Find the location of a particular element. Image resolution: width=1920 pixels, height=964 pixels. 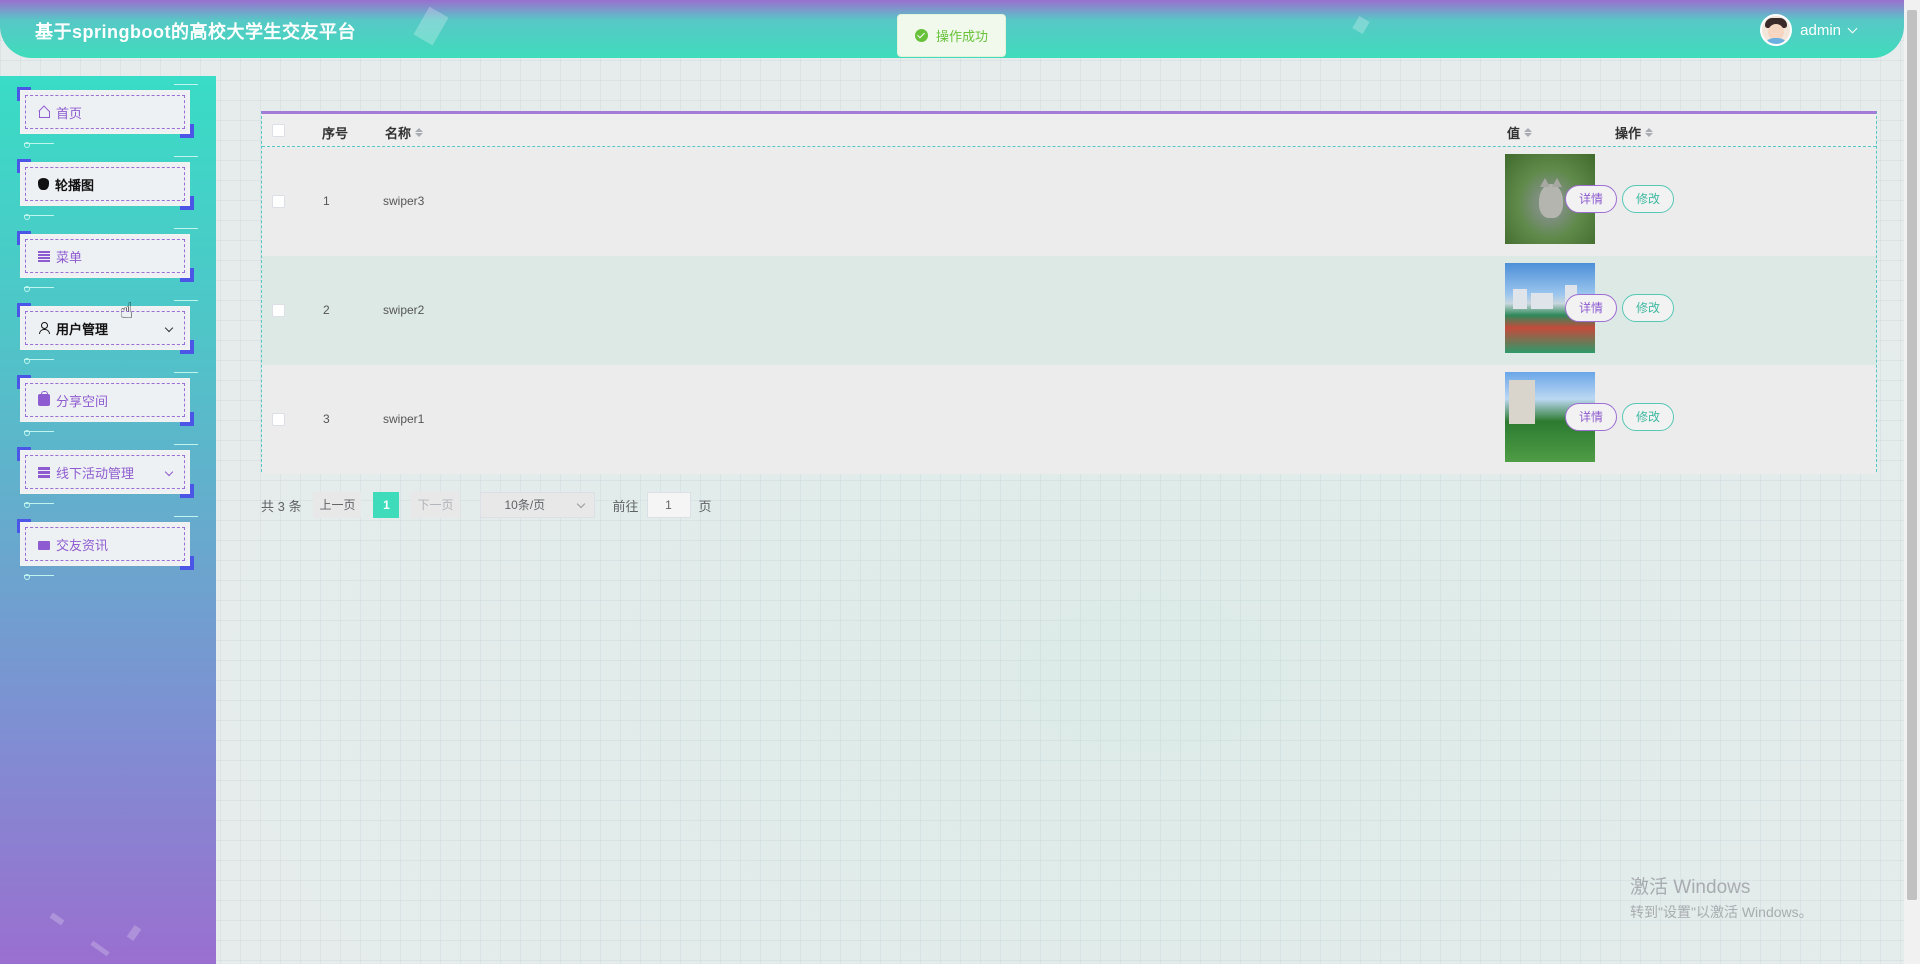

table-row: 3 swiper1 详情 修改 is located at coordinates (1069, 419).